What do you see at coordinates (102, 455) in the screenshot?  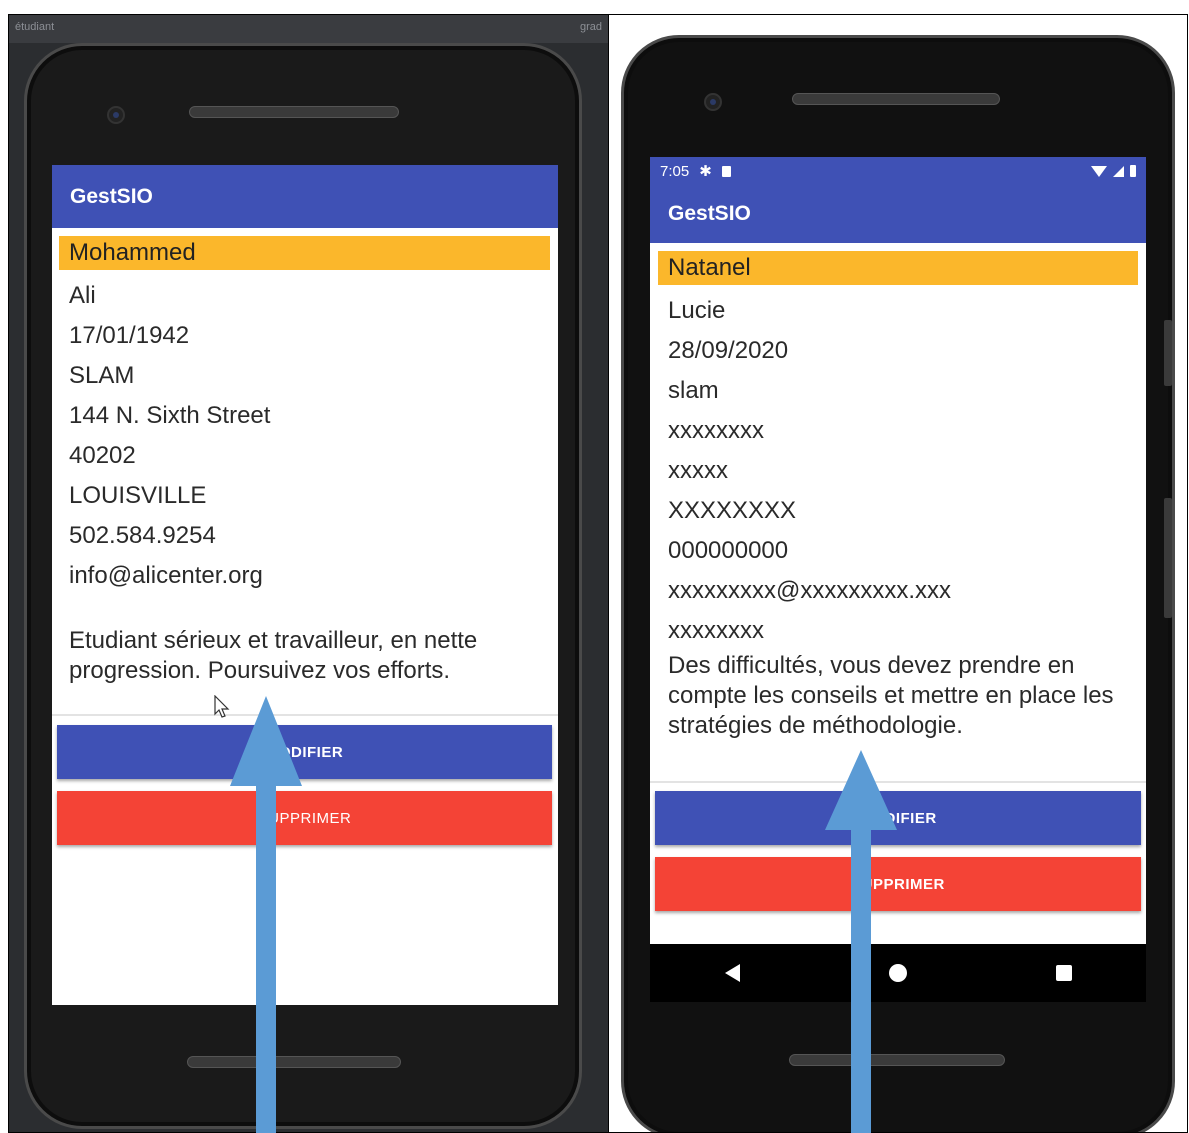 I see `student-postcode: 40202` at bounding box center [102, 455].